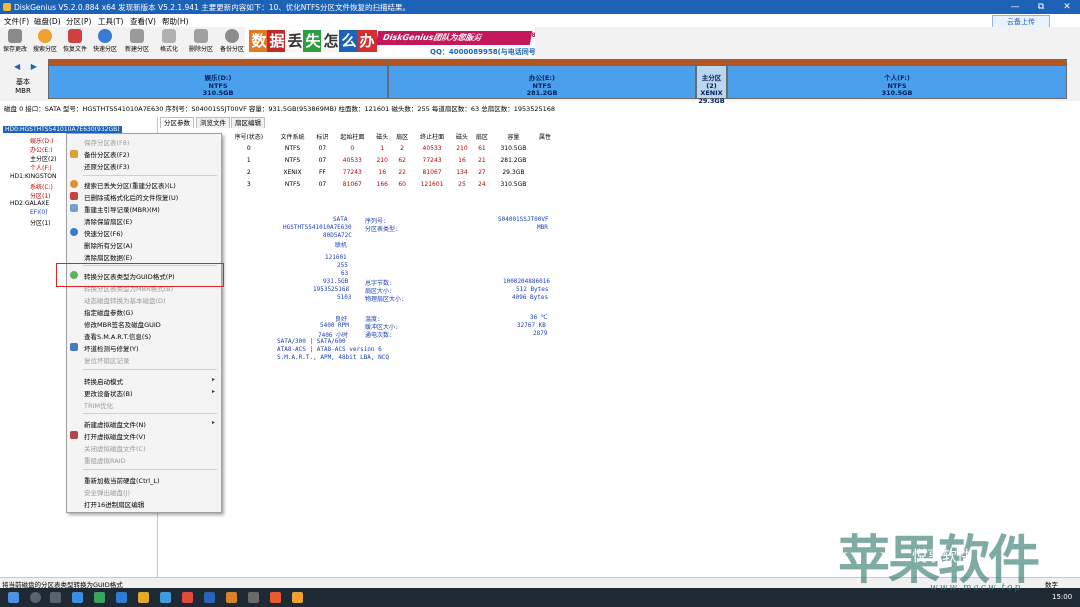  Describe the element at coordinates (77, 597) in the screenshot. I see `edge-icon` at that location.